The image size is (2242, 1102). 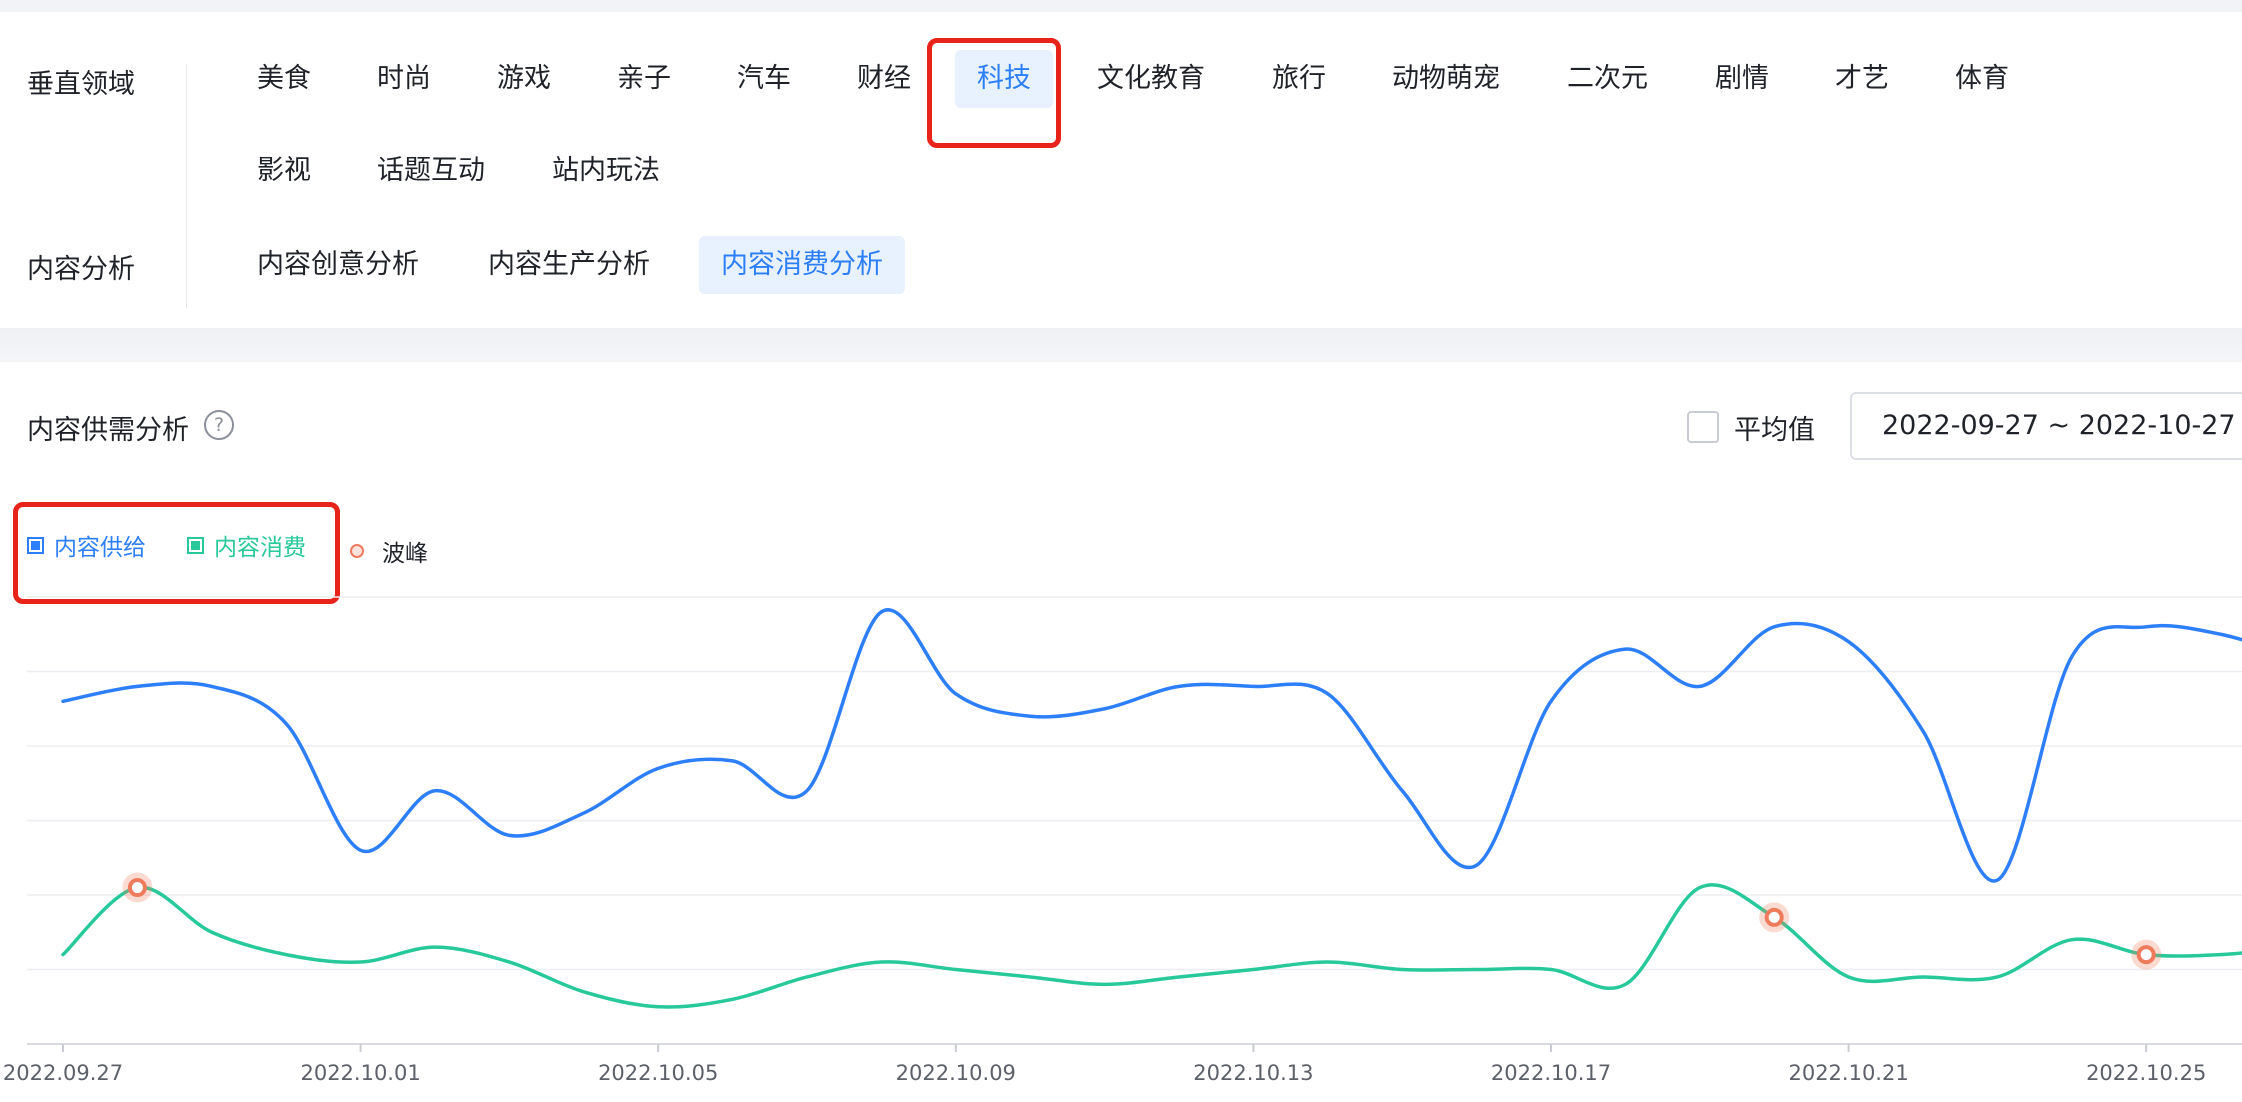 What do you see at coordinates (524, 79) in the screenshot?
I see `tag-games: 游戏` at bounding box center [524, 79].